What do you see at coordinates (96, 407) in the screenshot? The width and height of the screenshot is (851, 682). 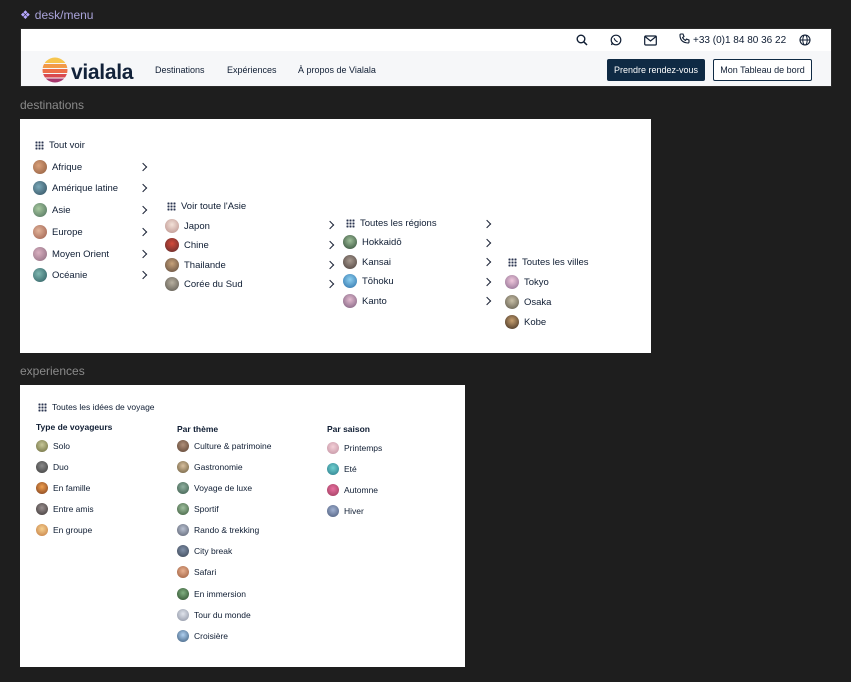 I see `see-all-experiences: Toutes les idées de voyage` at bounding box center [96, 407].